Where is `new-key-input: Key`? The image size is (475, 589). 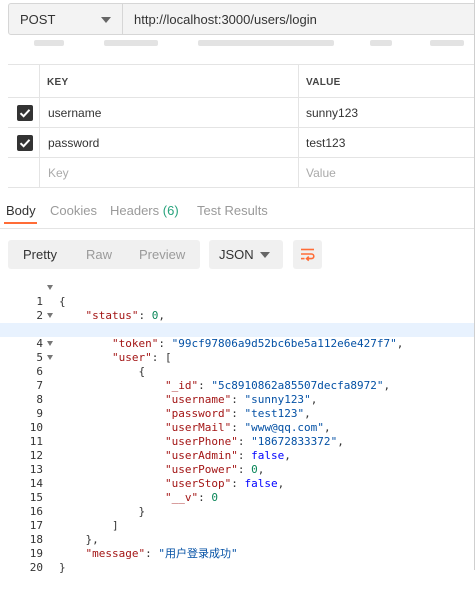 new-key-input: Key is located at coordinates (58, 173).